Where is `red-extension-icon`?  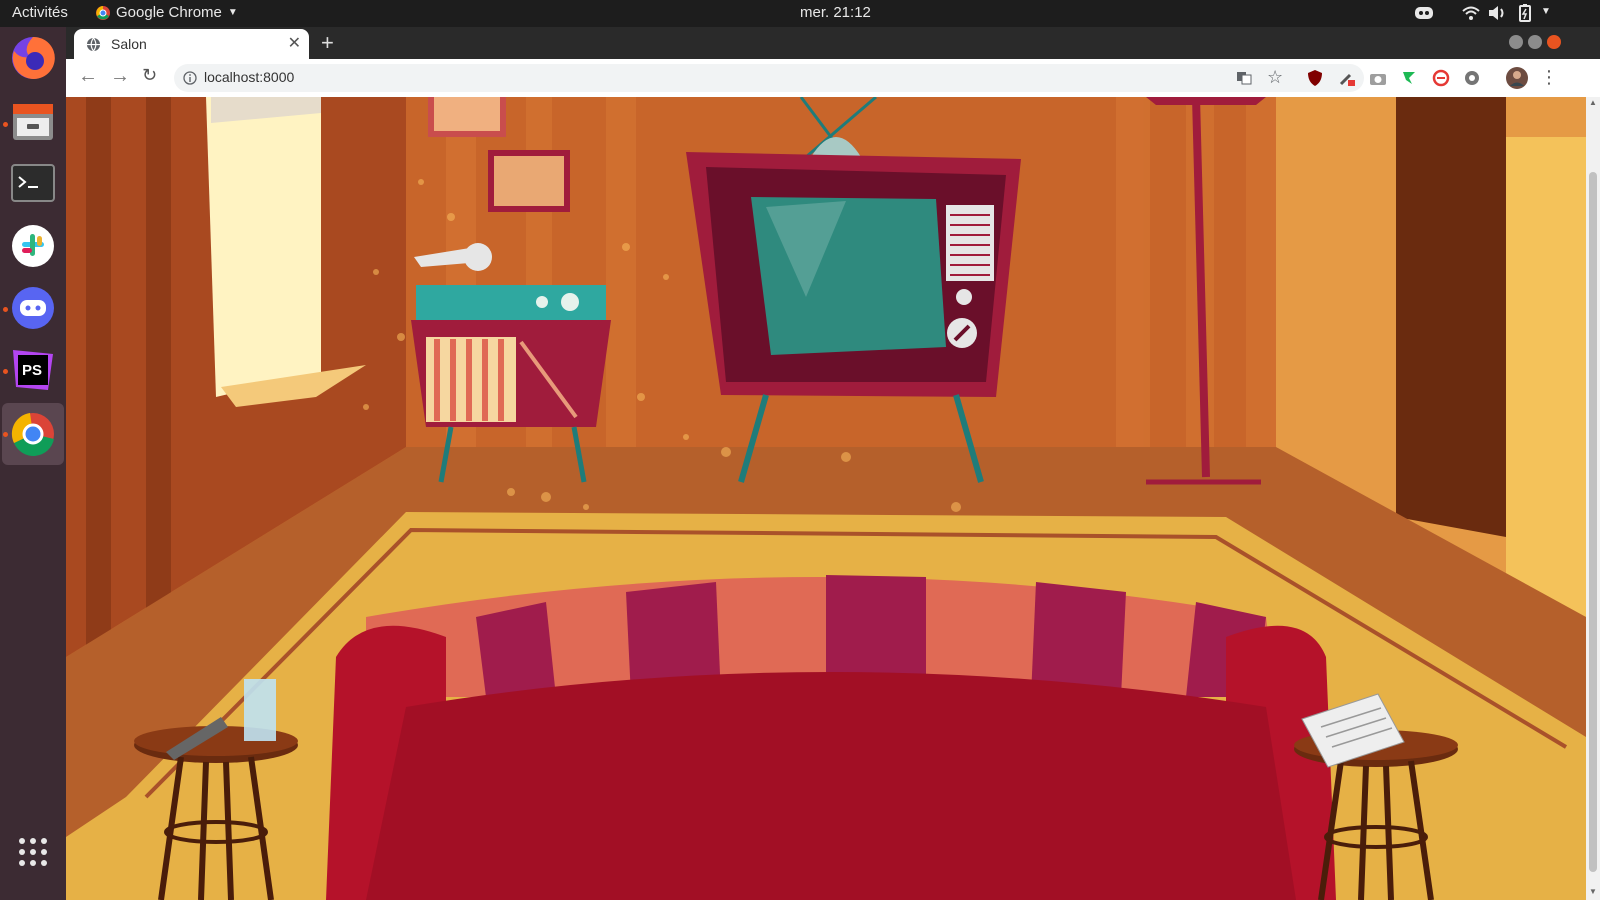 red-extension-icon is located at coordinates (1441, 78).